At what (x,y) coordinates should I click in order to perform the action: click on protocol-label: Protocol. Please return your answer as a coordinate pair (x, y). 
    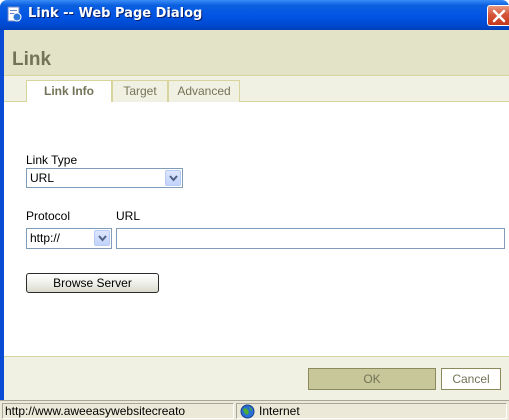
    Looking at the image, I should click on (48, 216).